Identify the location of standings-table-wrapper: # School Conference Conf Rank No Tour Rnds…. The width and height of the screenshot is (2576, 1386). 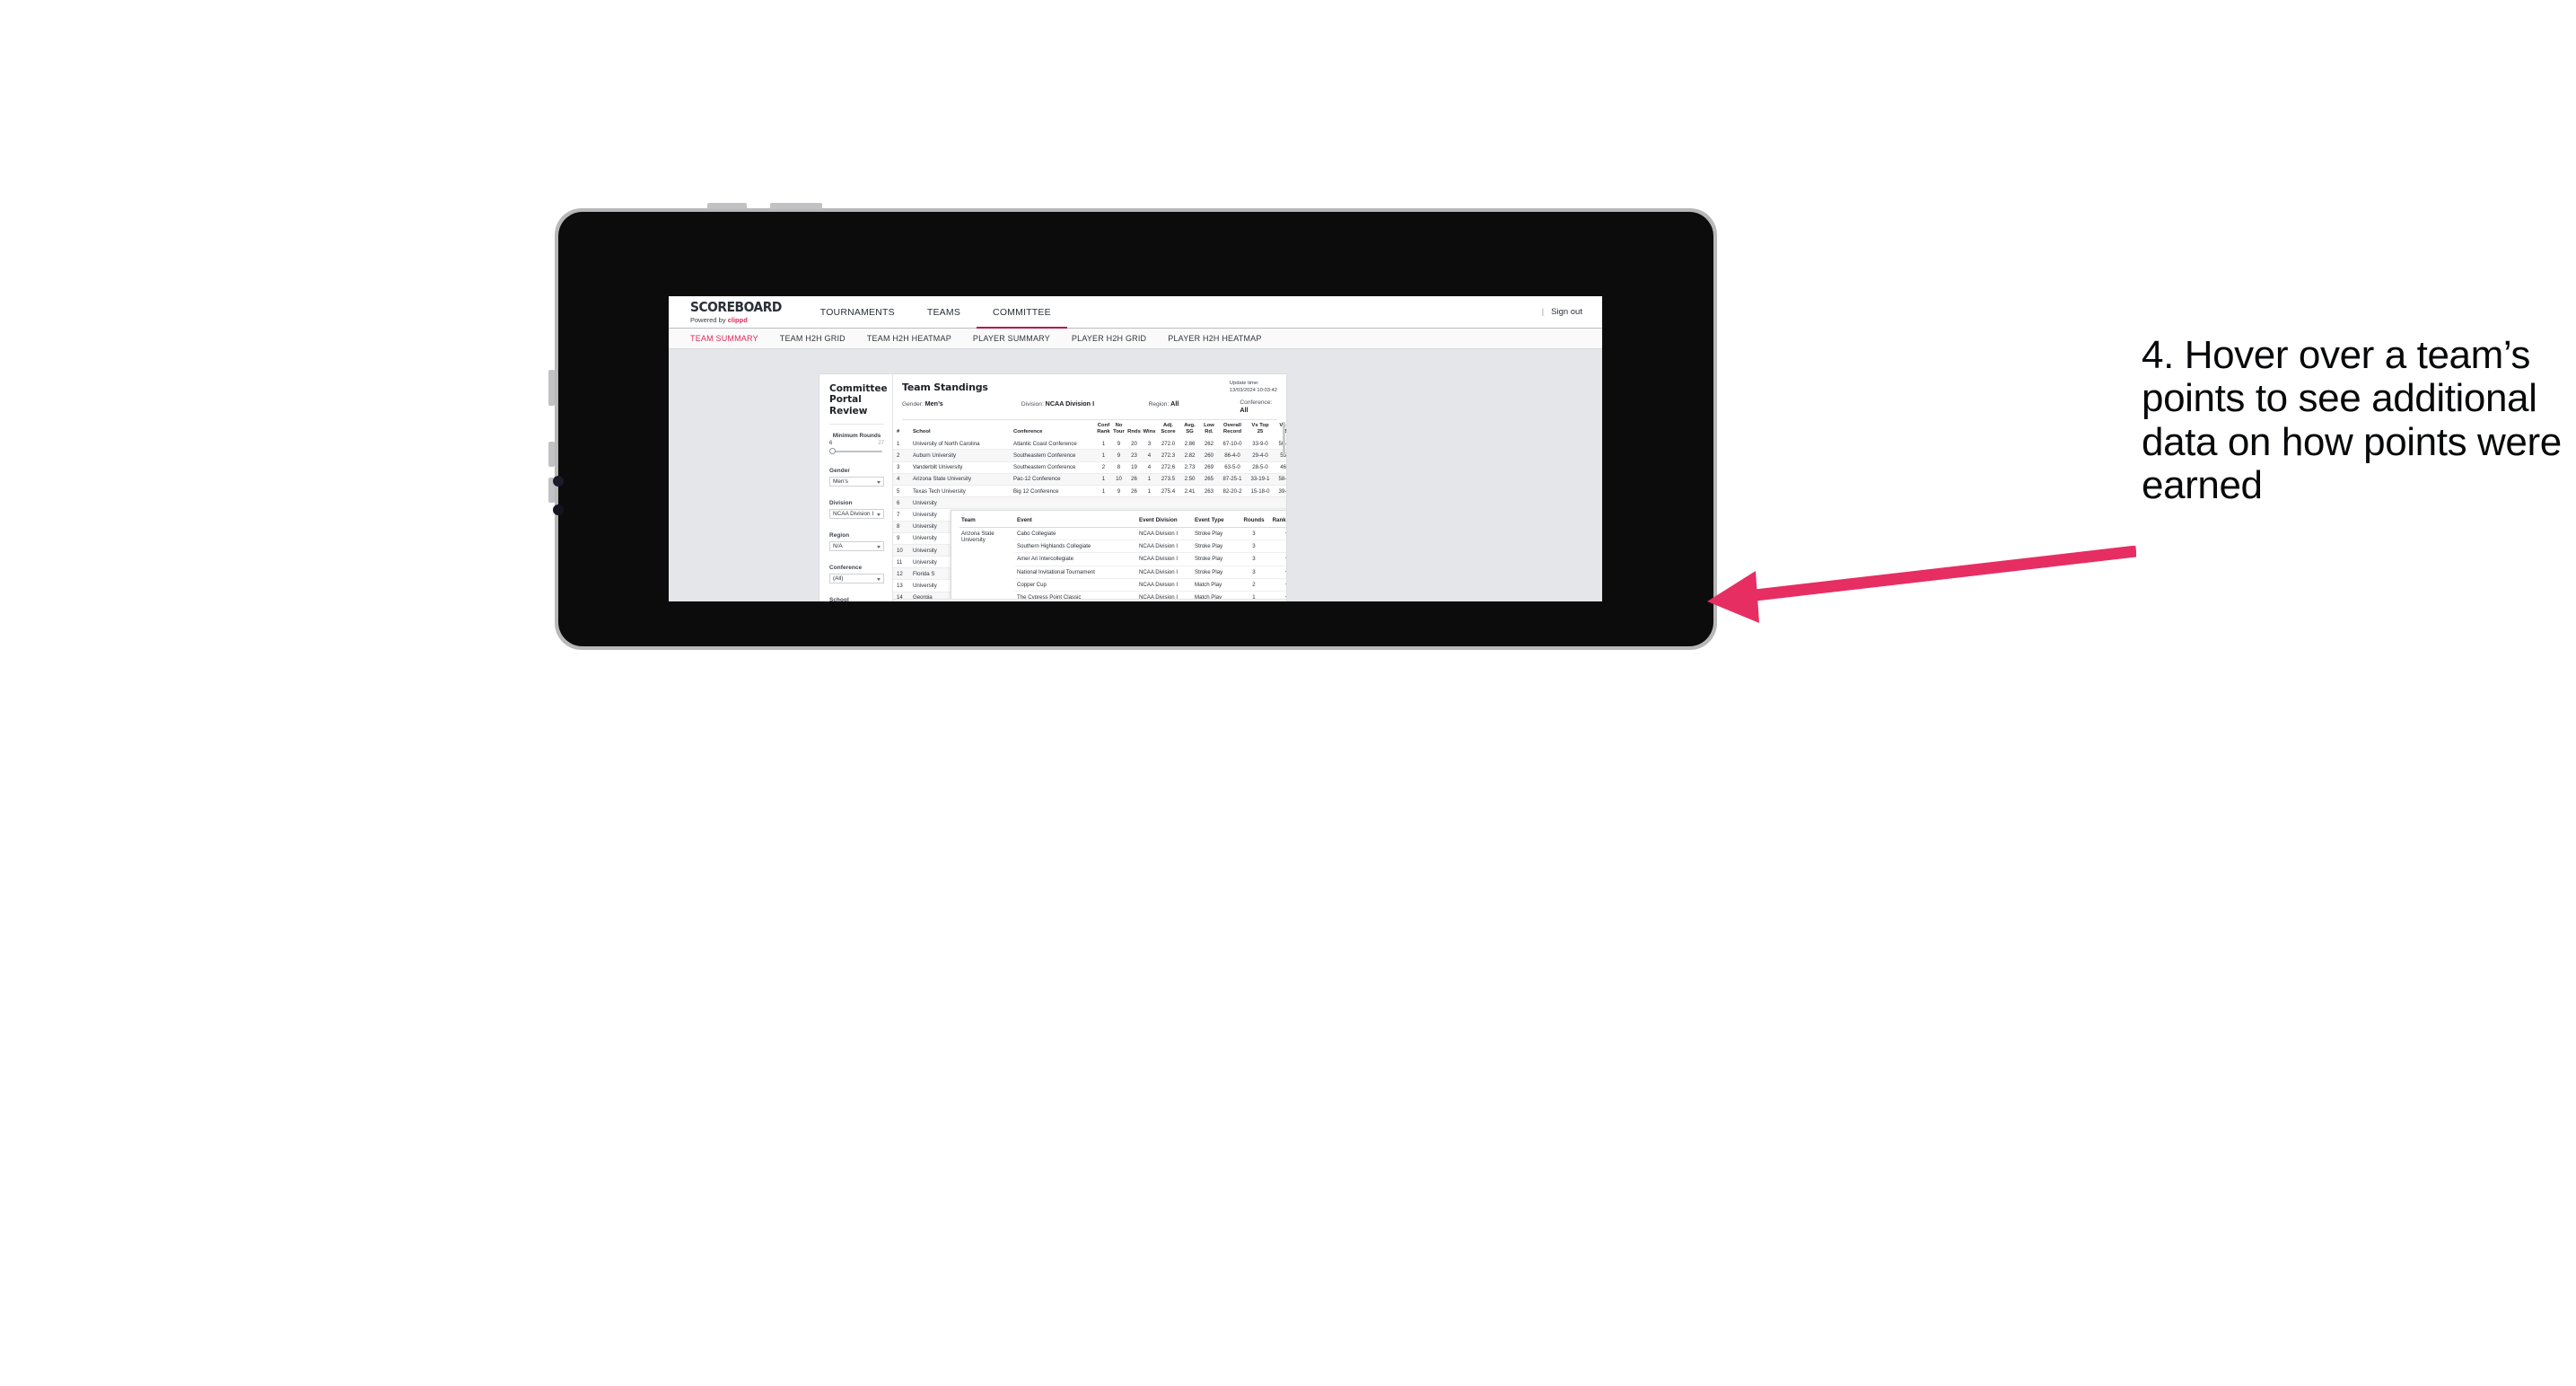
(1089, 509).